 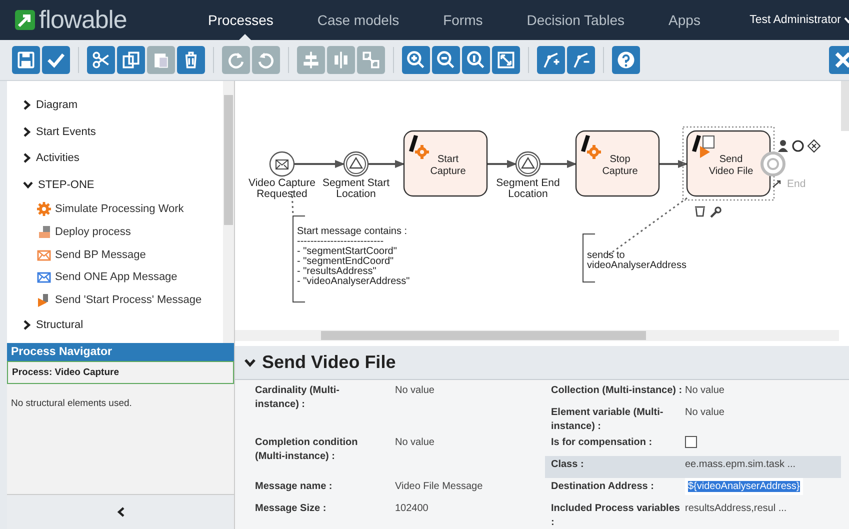 I want to click on help-icon, so click(x=626, y=60).